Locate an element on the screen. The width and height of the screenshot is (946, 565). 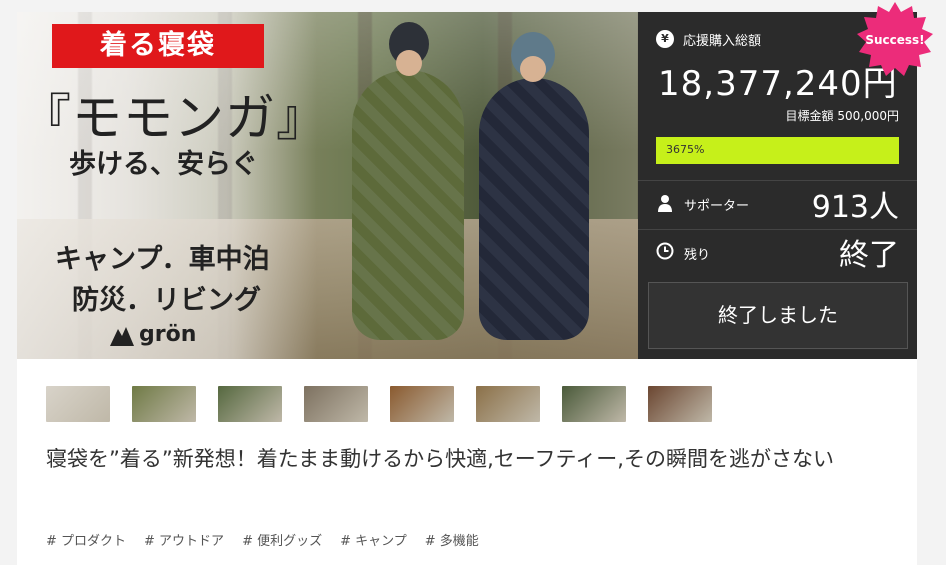
user-icon is located at coordinates (665, 203).